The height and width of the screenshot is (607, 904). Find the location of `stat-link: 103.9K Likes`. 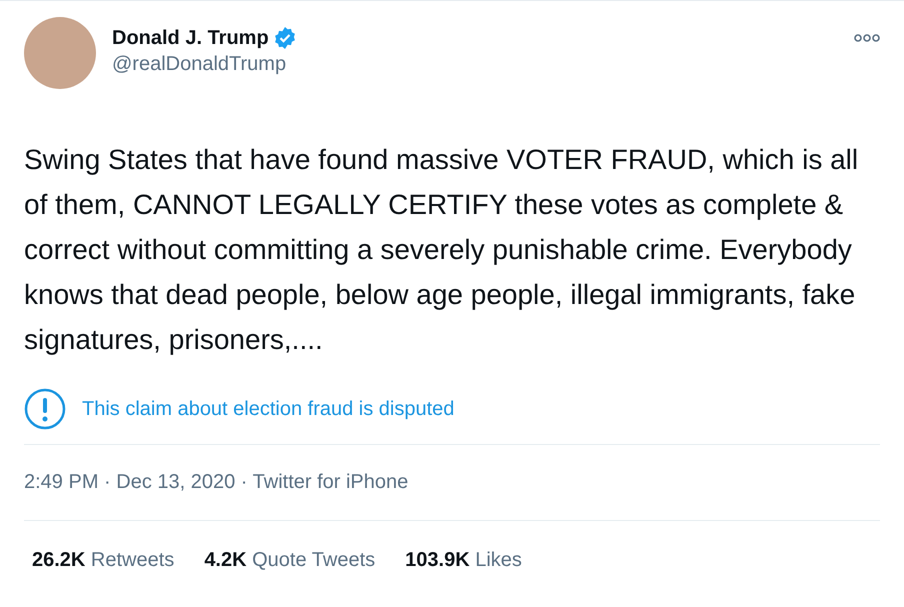

stat-link: 103.9K Likes is located at coordinates (463, 560).